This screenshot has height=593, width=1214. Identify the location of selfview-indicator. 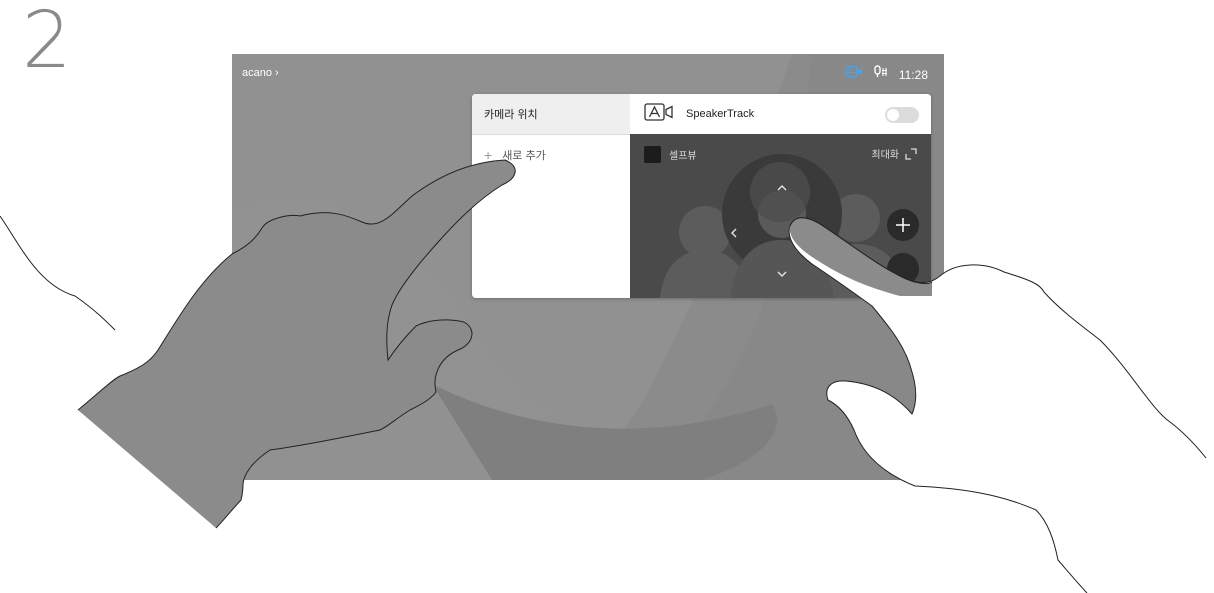
(652, 154).